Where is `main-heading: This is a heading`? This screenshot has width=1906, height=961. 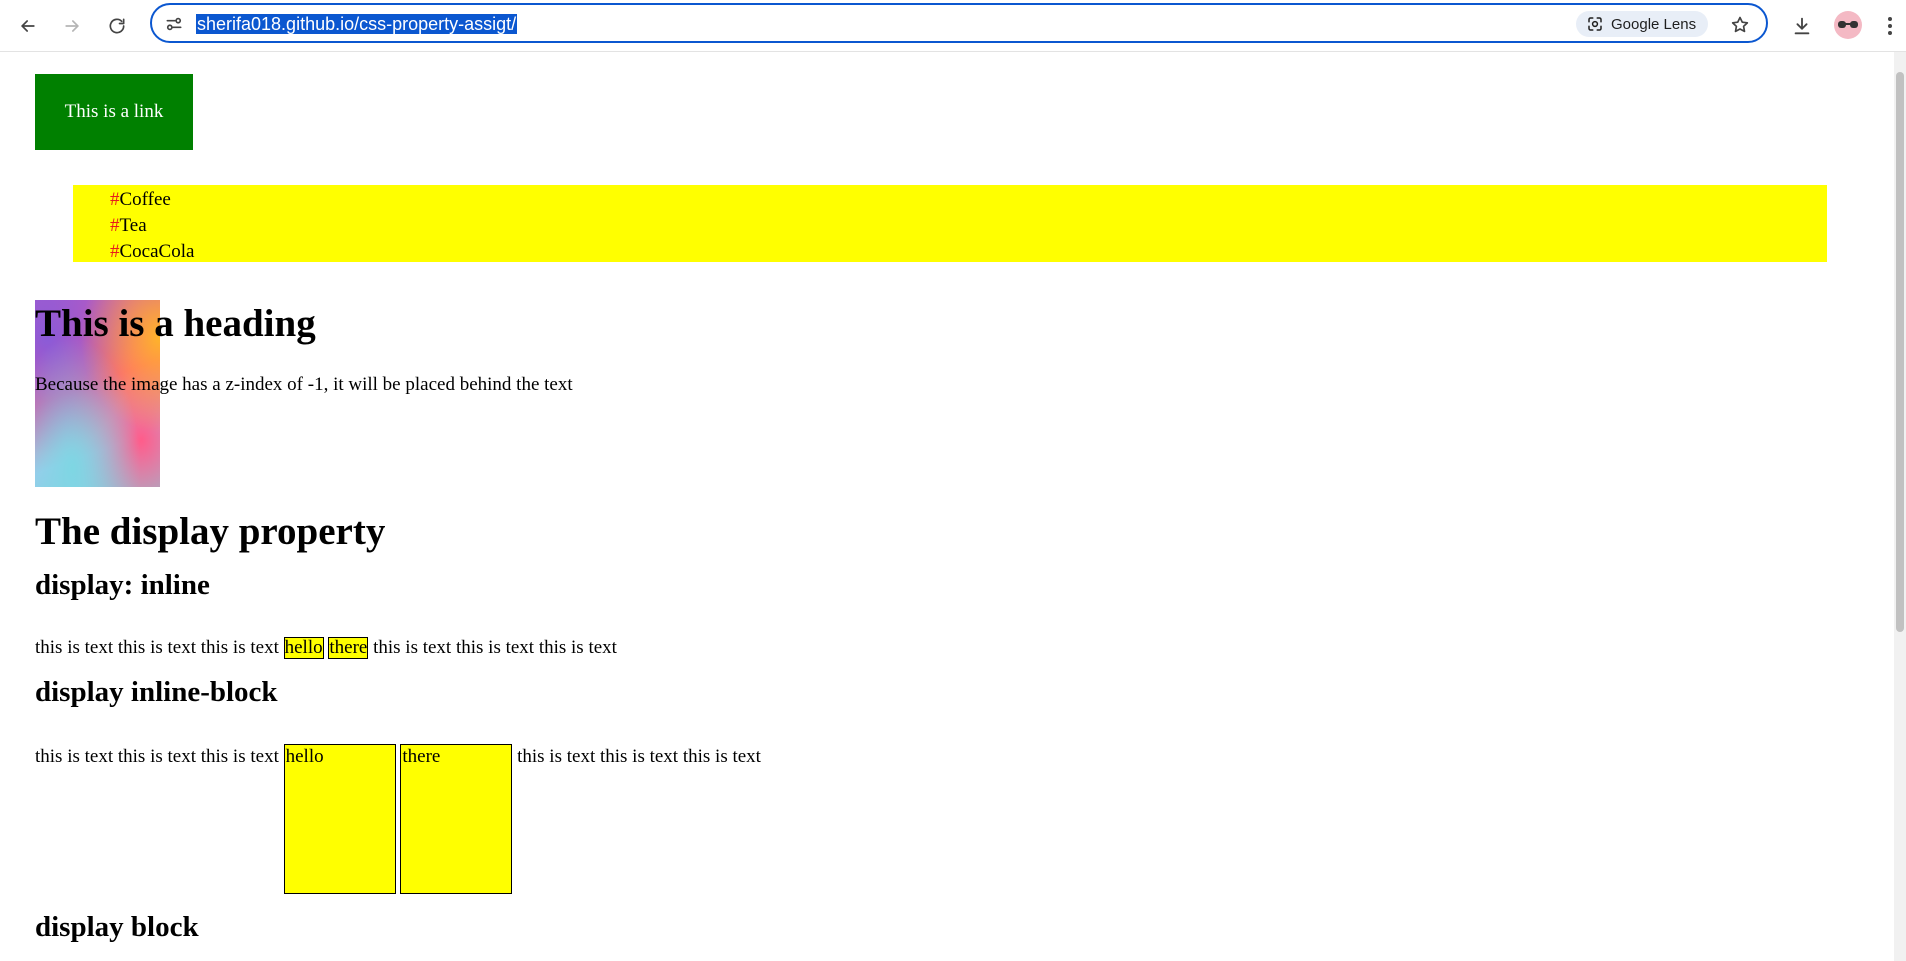 main-heading: This is a heading is located at coordinates (175, 323).